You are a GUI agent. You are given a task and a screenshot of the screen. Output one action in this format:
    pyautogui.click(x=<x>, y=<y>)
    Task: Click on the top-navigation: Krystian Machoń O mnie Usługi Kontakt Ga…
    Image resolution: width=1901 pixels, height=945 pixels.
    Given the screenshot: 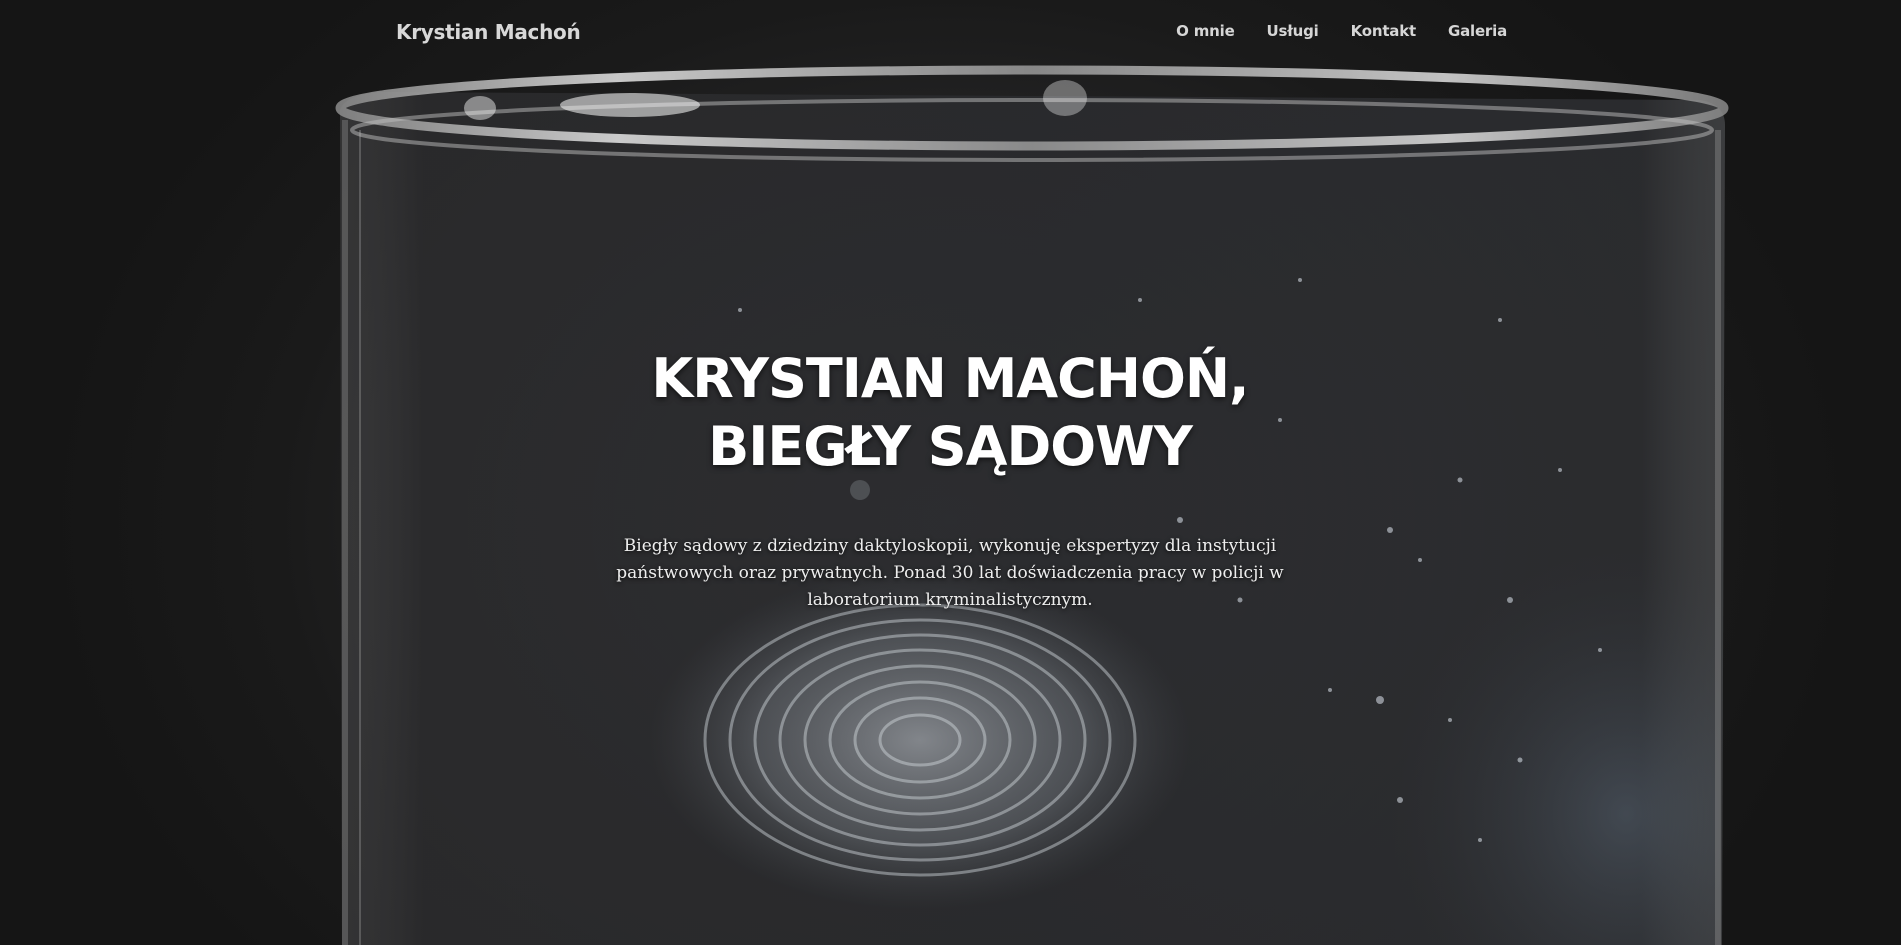 What is the action you would take?
    pyautogui.click(x=950, y=33)
    